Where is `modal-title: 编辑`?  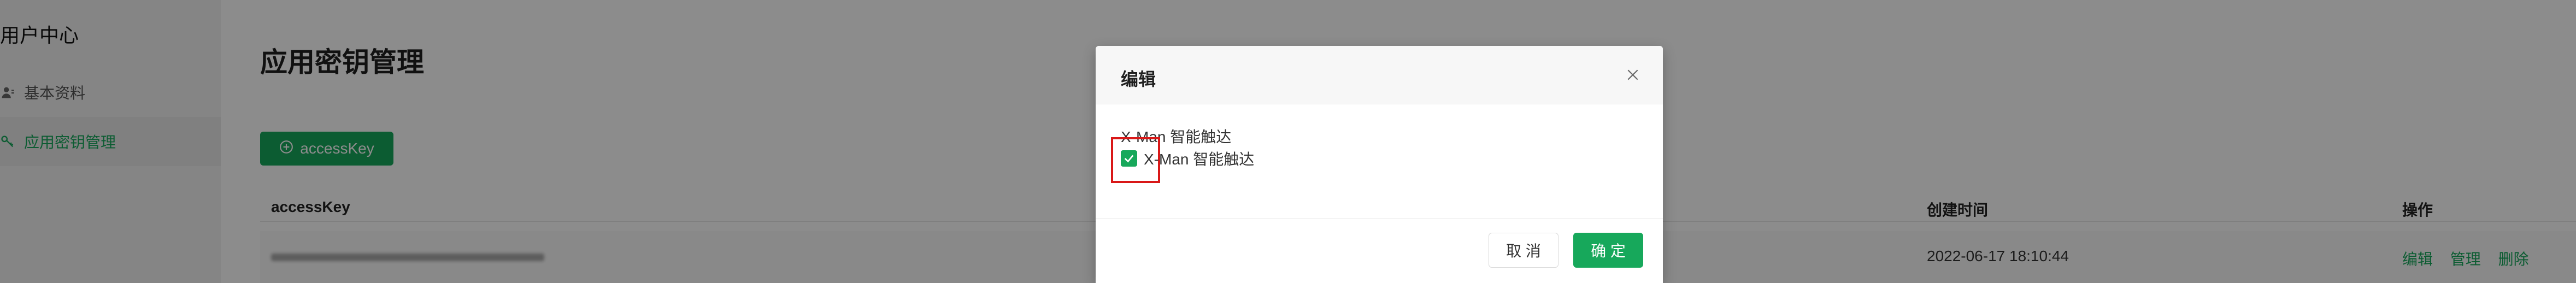 modal-title: 编辑 is located at coordinates (1139, 79).